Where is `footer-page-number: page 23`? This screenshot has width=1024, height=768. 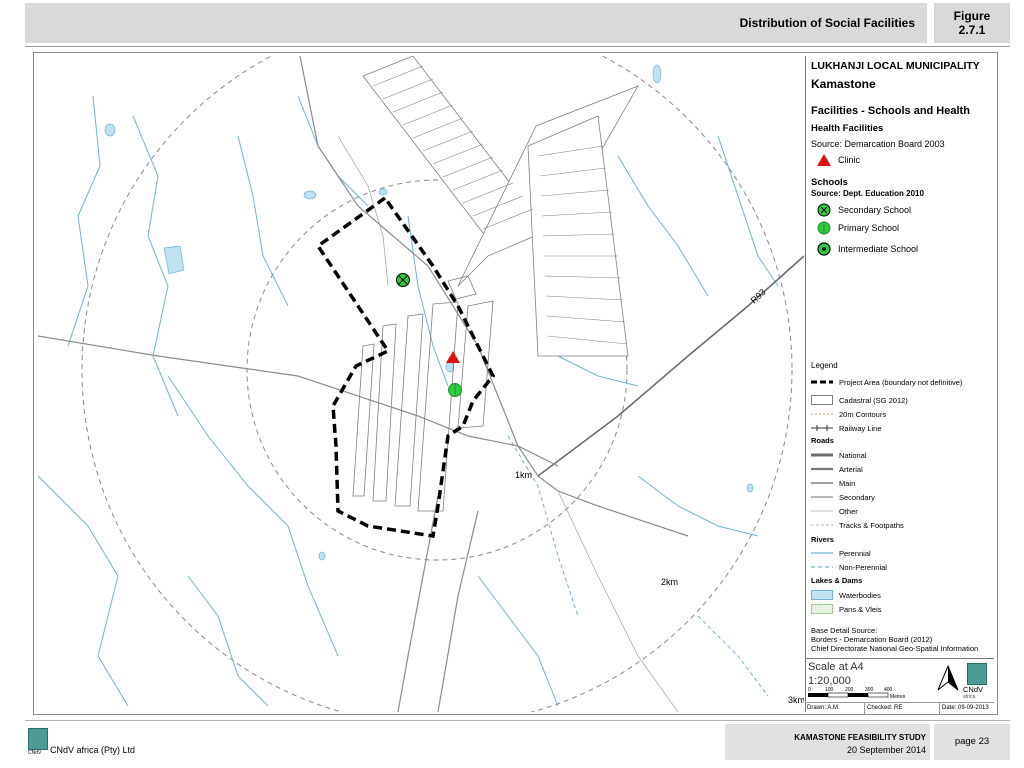
footer-page-number: page 23 is located at coordinates (972, 742).